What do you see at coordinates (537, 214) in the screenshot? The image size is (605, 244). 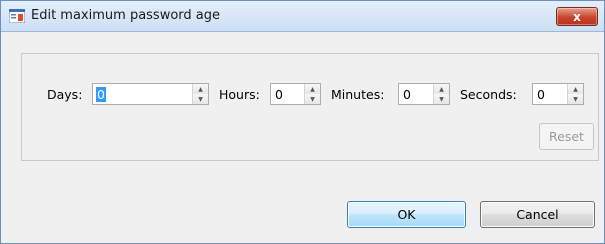 I see `cancel-button: Cancel` at bounding box center [537, 214].